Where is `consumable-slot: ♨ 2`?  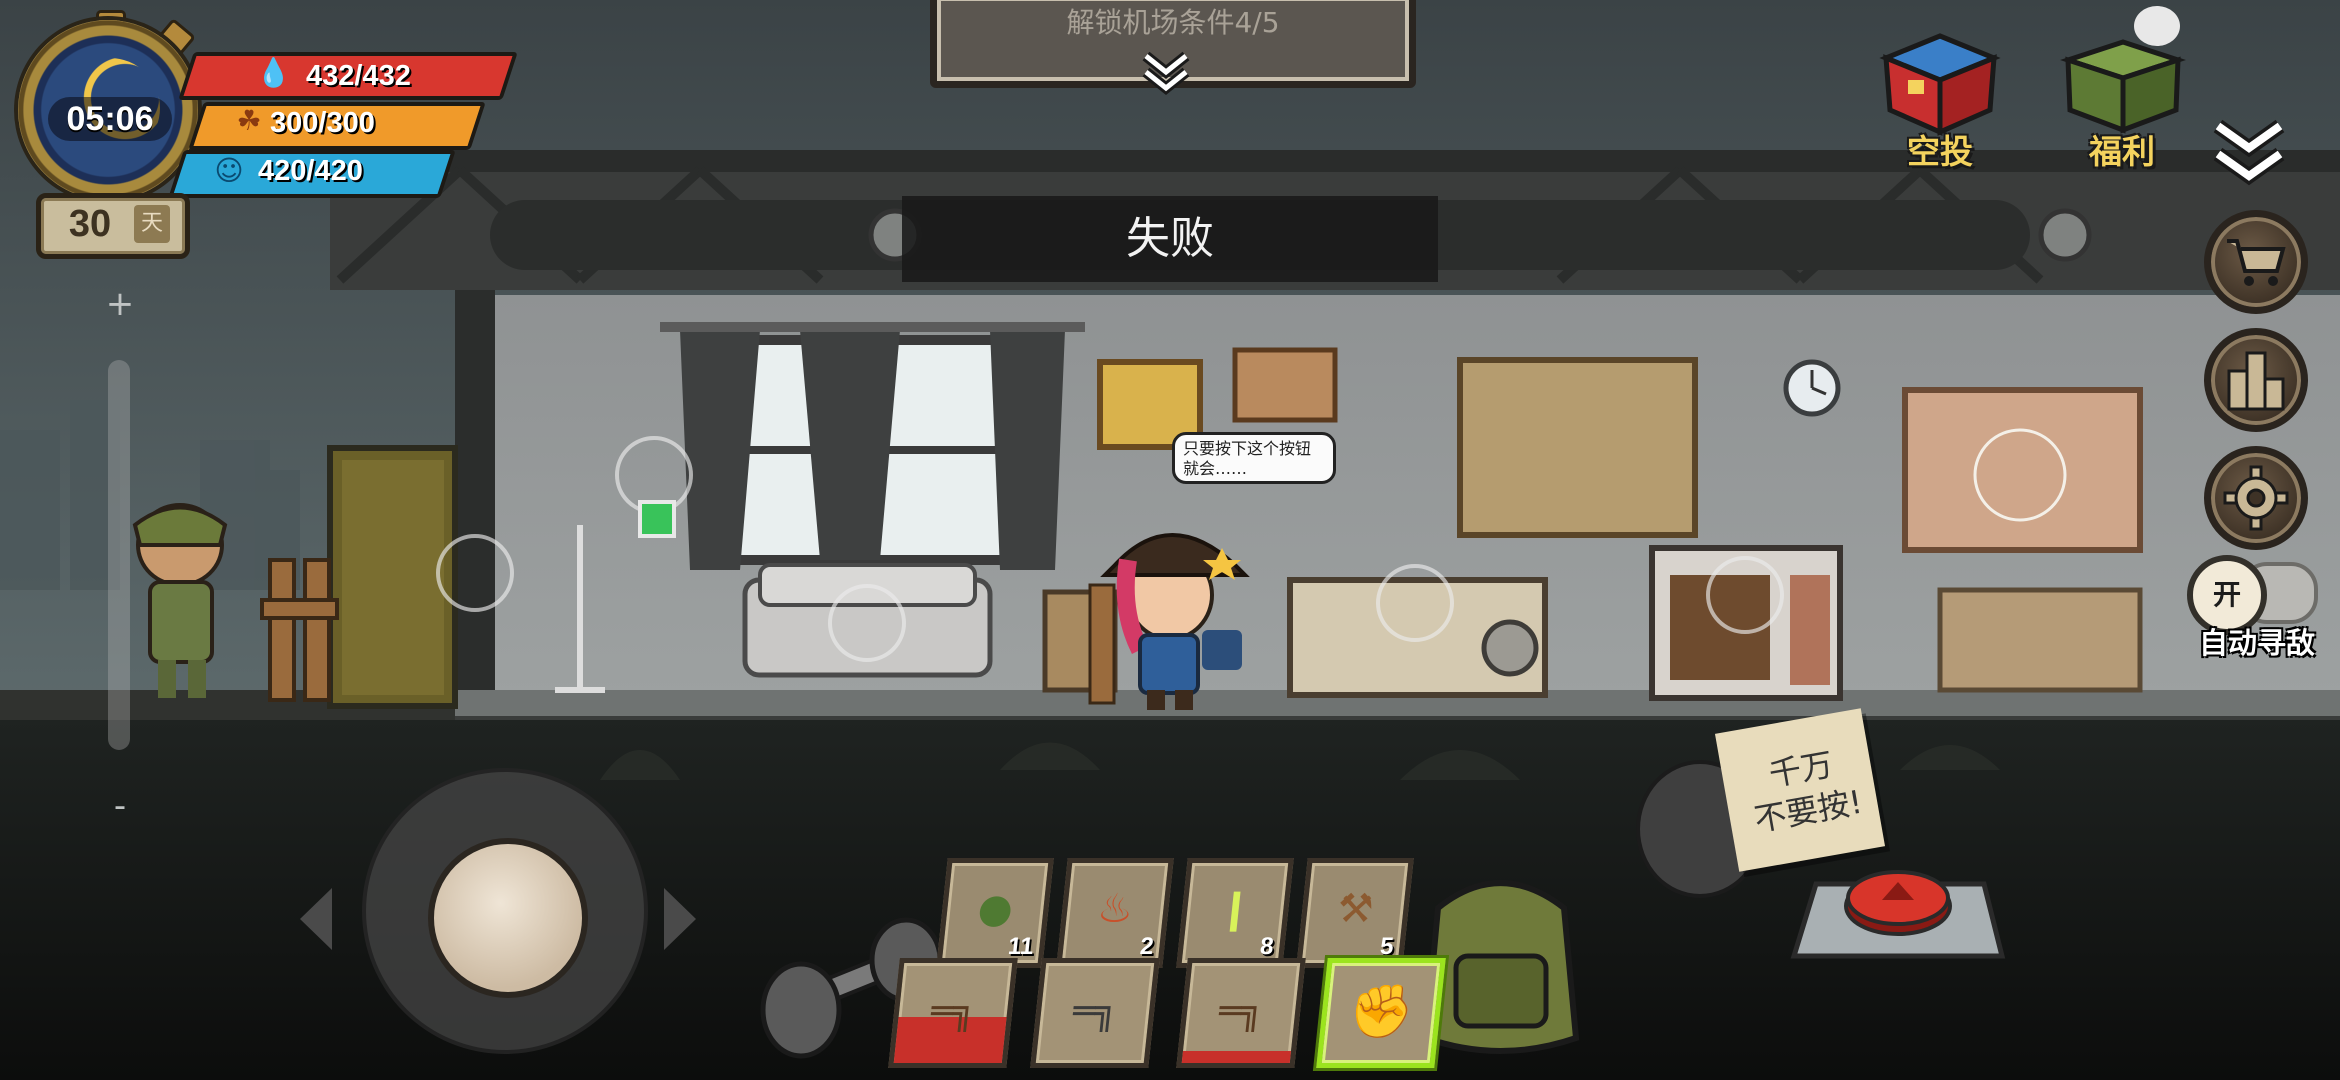 consumable-slot: ♨ 2 is located at coordinates (1115, 913).